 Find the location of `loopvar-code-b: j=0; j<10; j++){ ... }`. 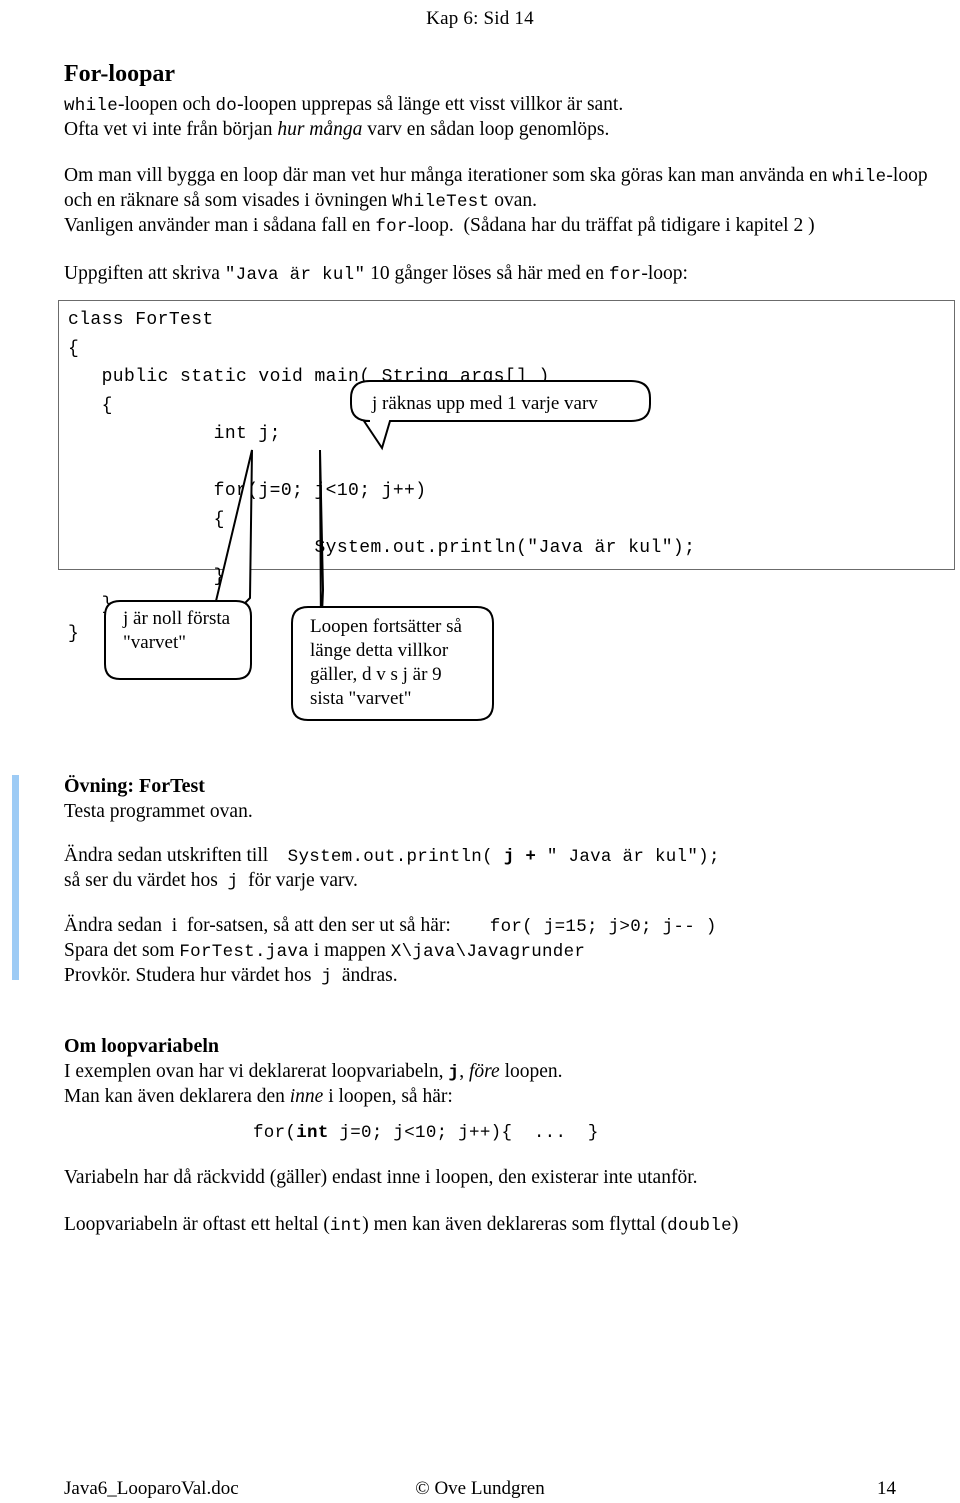

loopvar-code-b: j=0; j<10; j++){ ... } is located at coordinates (463, 1133).